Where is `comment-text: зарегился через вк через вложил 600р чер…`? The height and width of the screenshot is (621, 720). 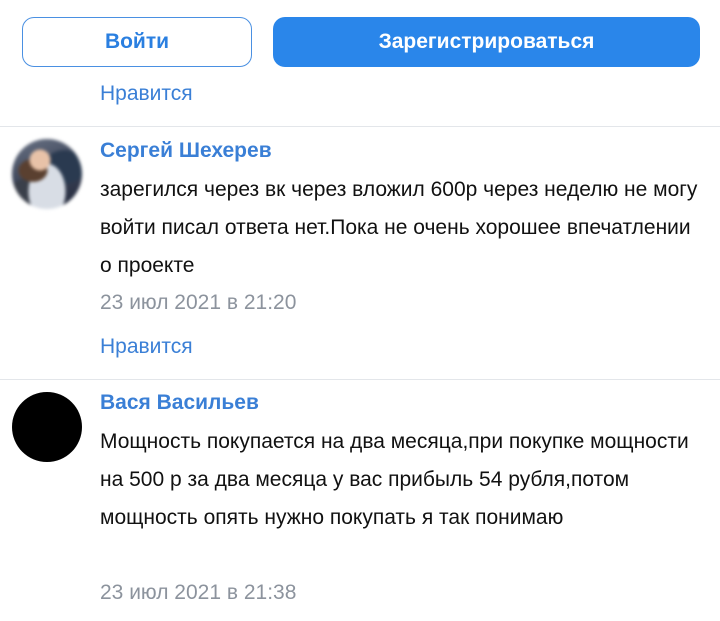
comment-text: зарегился через вк через вложил 600р чер… is located at coordinates (399, 227).